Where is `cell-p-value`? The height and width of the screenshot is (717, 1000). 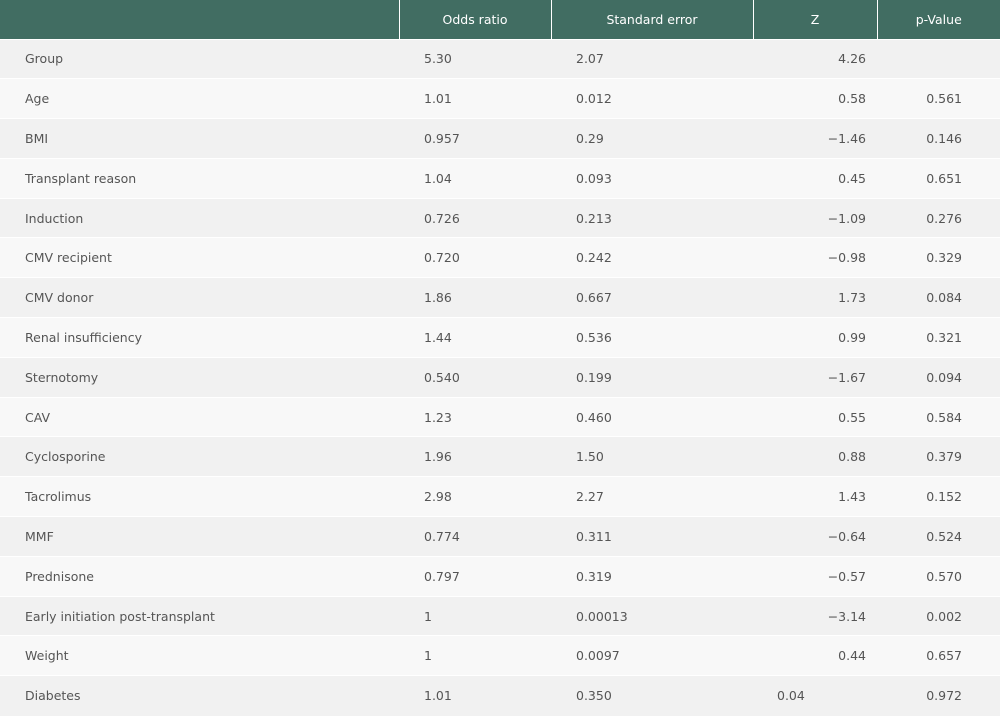 cell-p-value is located at coordinates (938, 59).